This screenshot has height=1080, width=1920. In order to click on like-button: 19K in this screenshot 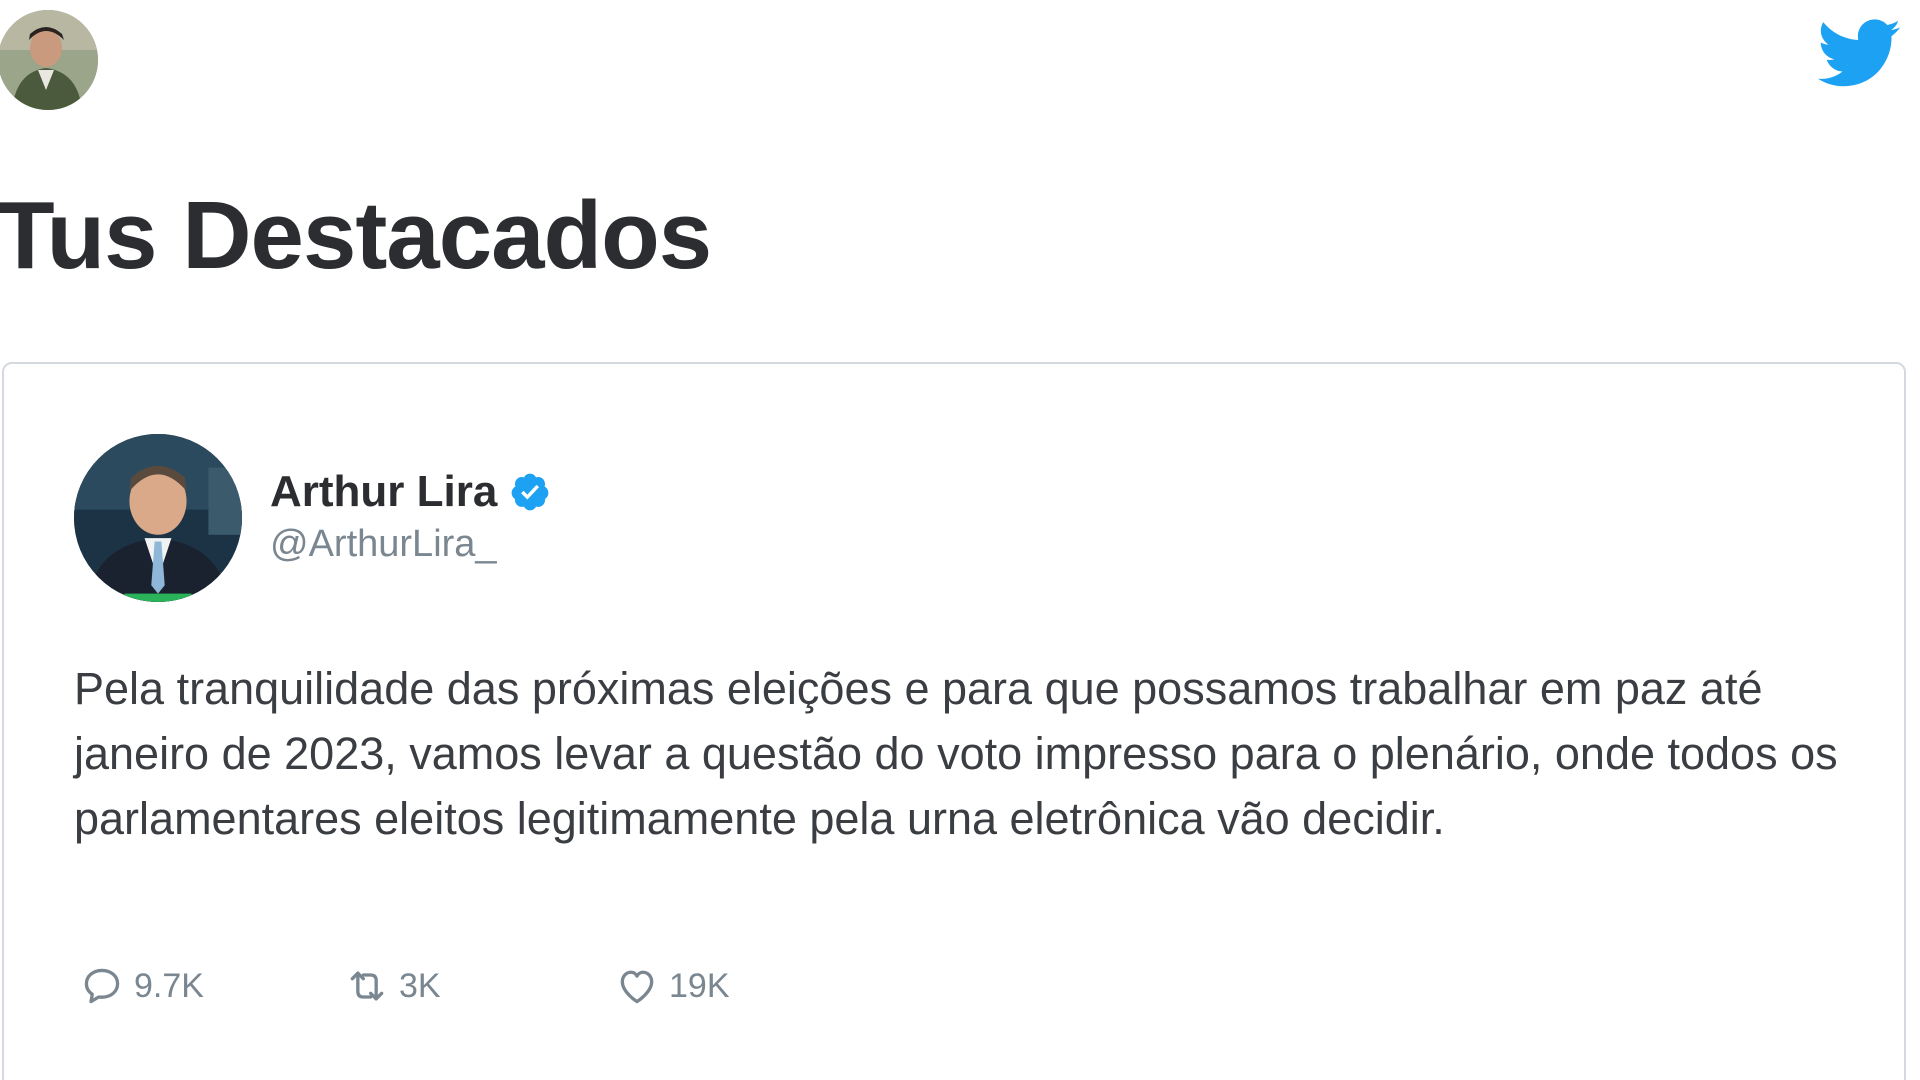, I will do `click(672, 986)`.